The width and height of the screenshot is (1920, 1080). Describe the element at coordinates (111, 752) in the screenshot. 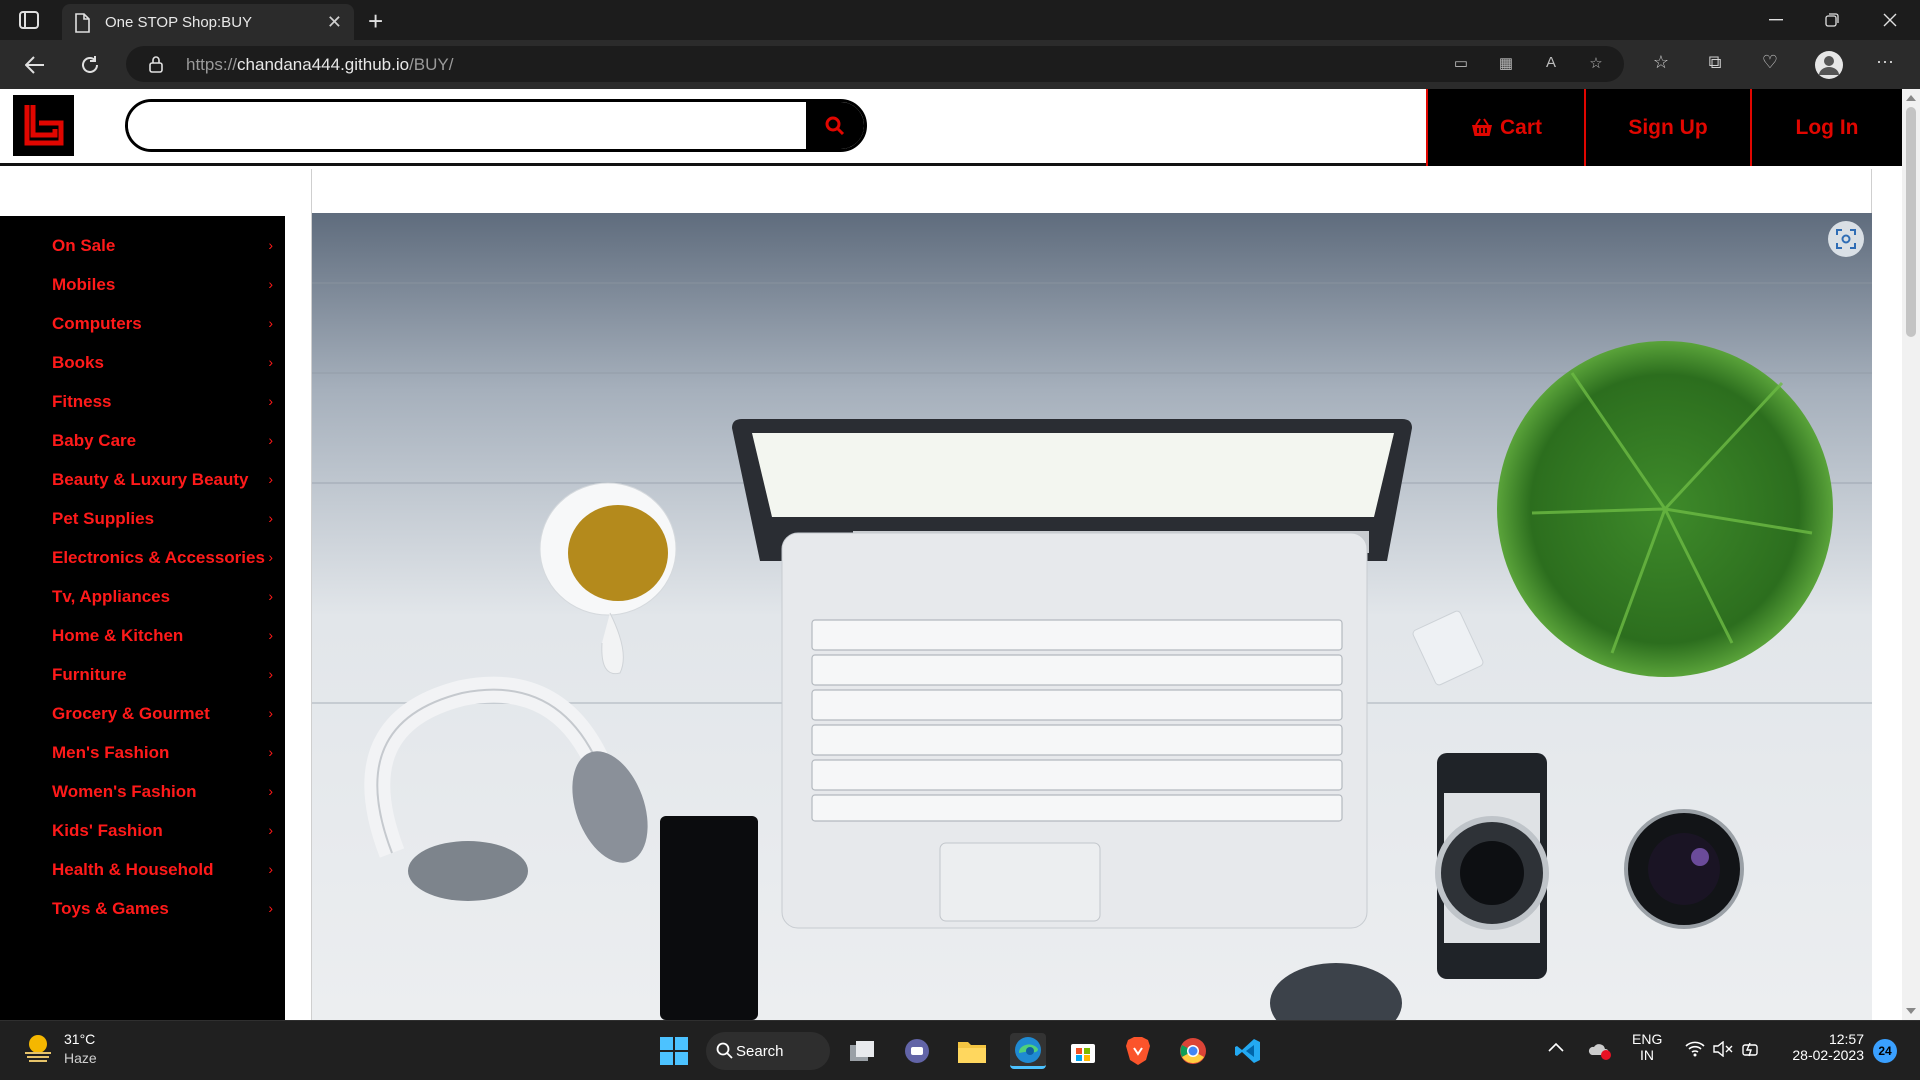

I see `category-label: Men's Fashion` at that location.